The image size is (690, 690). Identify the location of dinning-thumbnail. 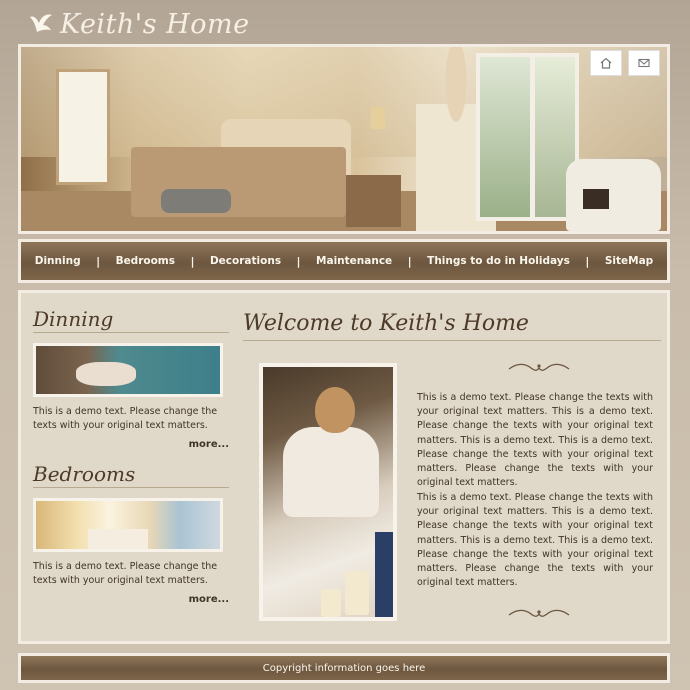
(128, 370).